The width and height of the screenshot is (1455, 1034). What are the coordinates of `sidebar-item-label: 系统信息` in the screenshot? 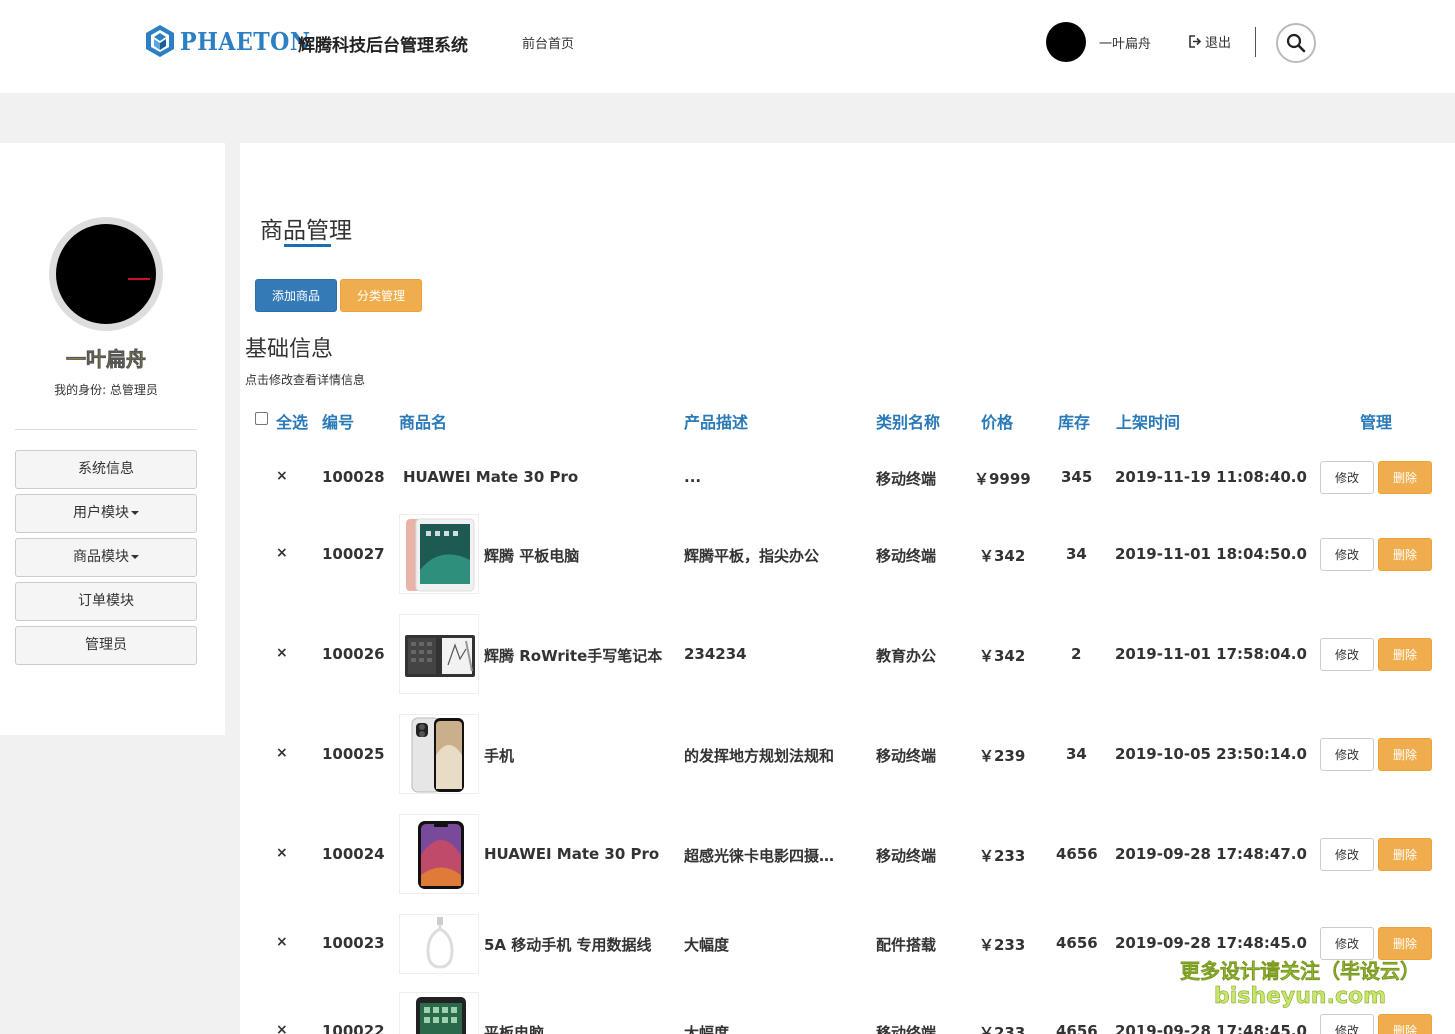 It's located at (106, 469).